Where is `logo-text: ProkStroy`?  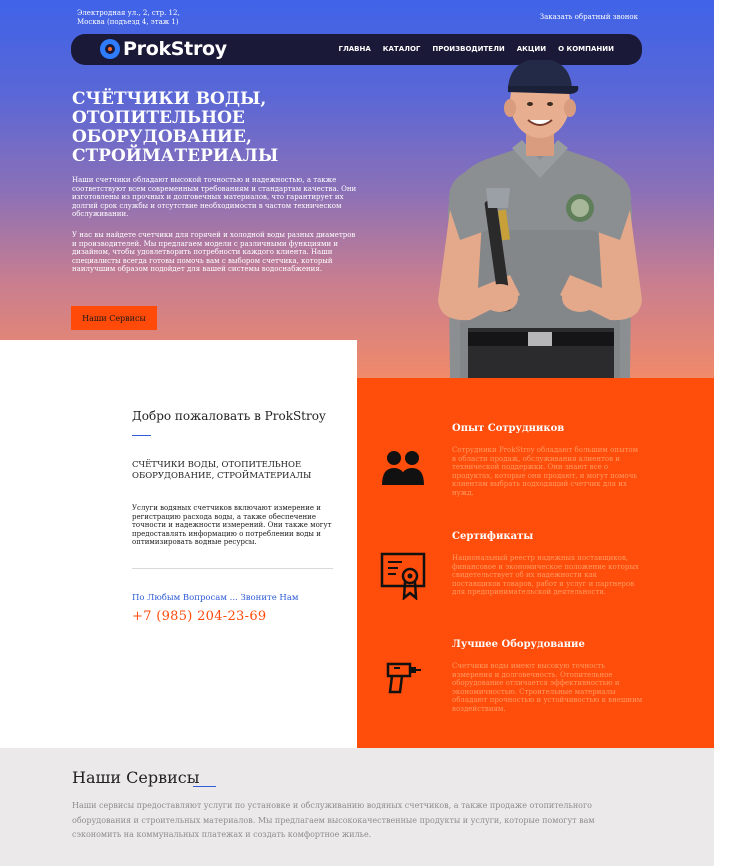 logo-text: ProkStroy is located at coordinates (175, 49).